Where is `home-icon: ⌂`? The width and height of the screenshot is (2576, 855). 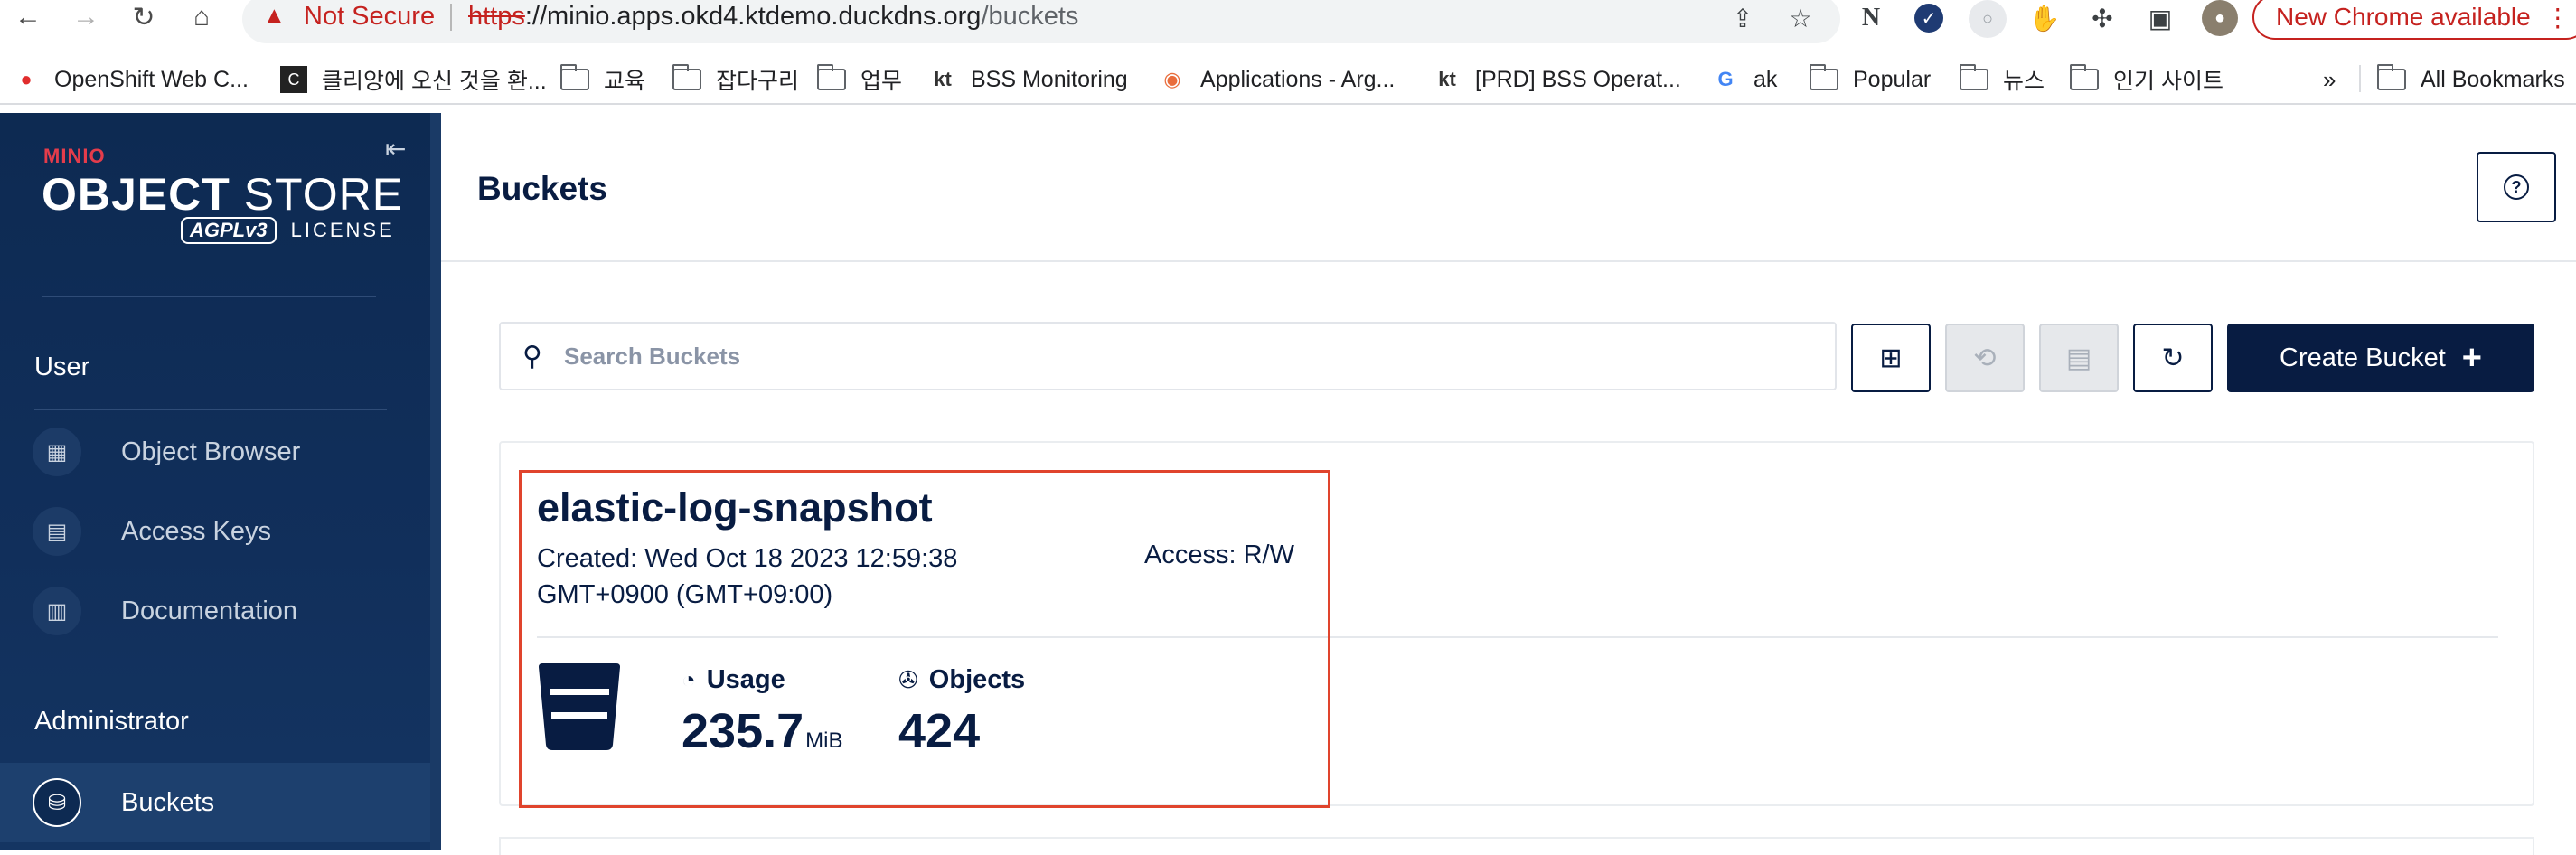
home-icon: ⌂ is located at coordinates (201, 17).